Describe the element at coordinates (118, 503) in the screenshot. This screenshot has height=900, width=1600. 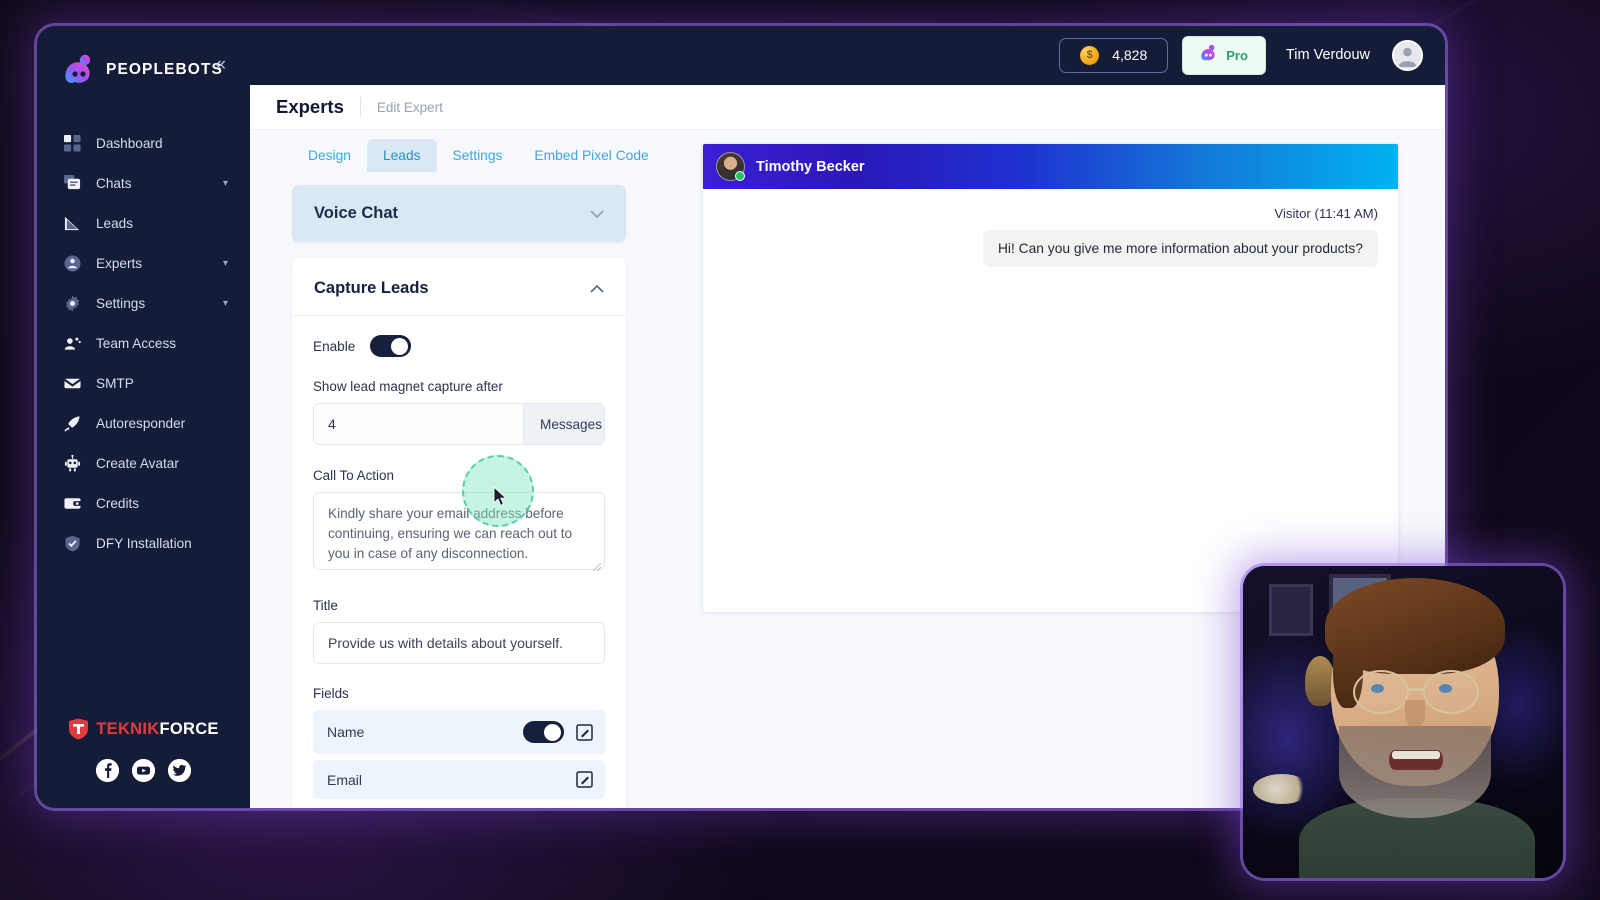
I see `sidebar-item-label: Credits` at that location.